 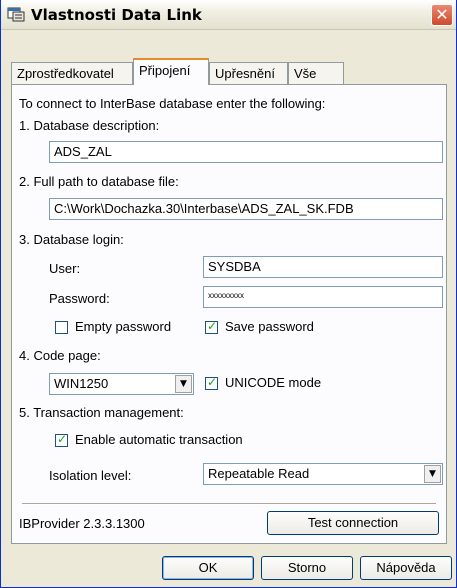 I want to click on tab-upresneni: Upřesnění, so click(x=248, y=73).